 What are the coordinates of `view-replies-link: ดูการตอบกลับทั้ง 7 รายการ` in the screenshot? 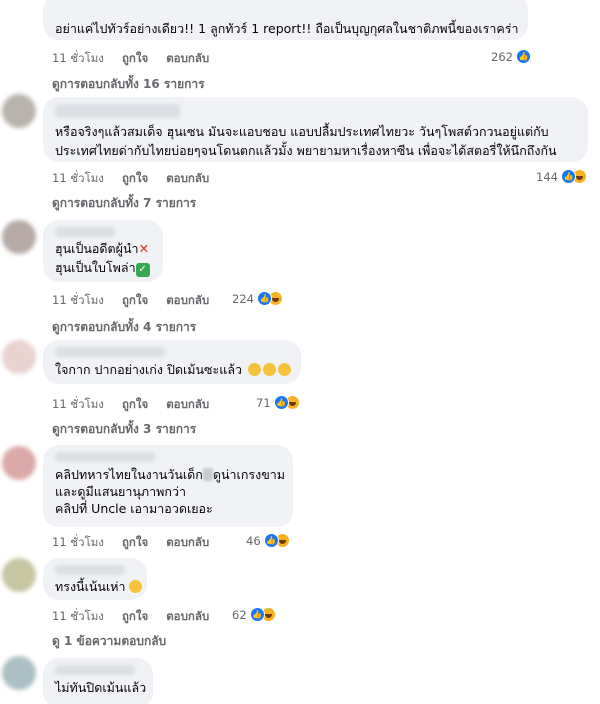 It's located at (124, 203).